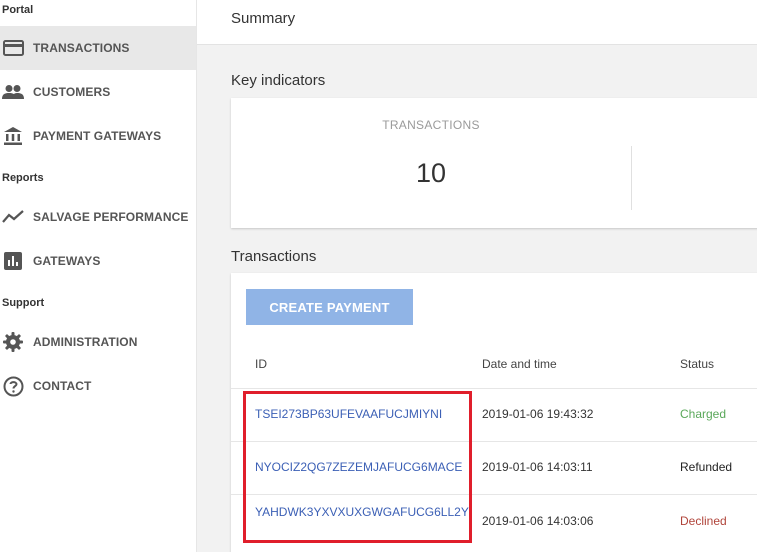 This screenshot has width=757, height=552. I want to click on transaction-datetime: 2019-01-06 19:43:32, so click(538, 414).